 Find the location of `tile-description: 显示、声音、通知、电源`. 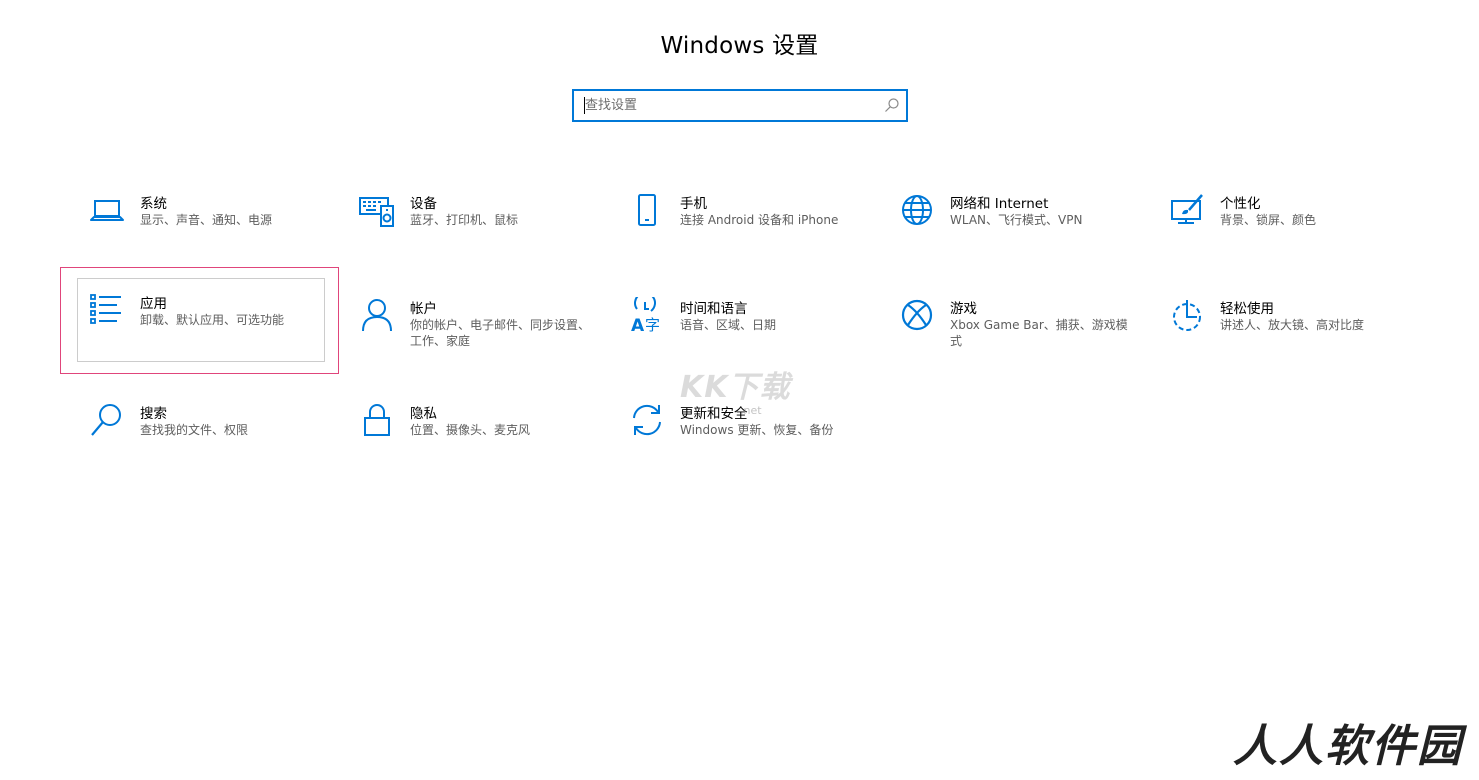

tile-description: 显示、声音、通知、电源 is located at coordinates (206, 220).